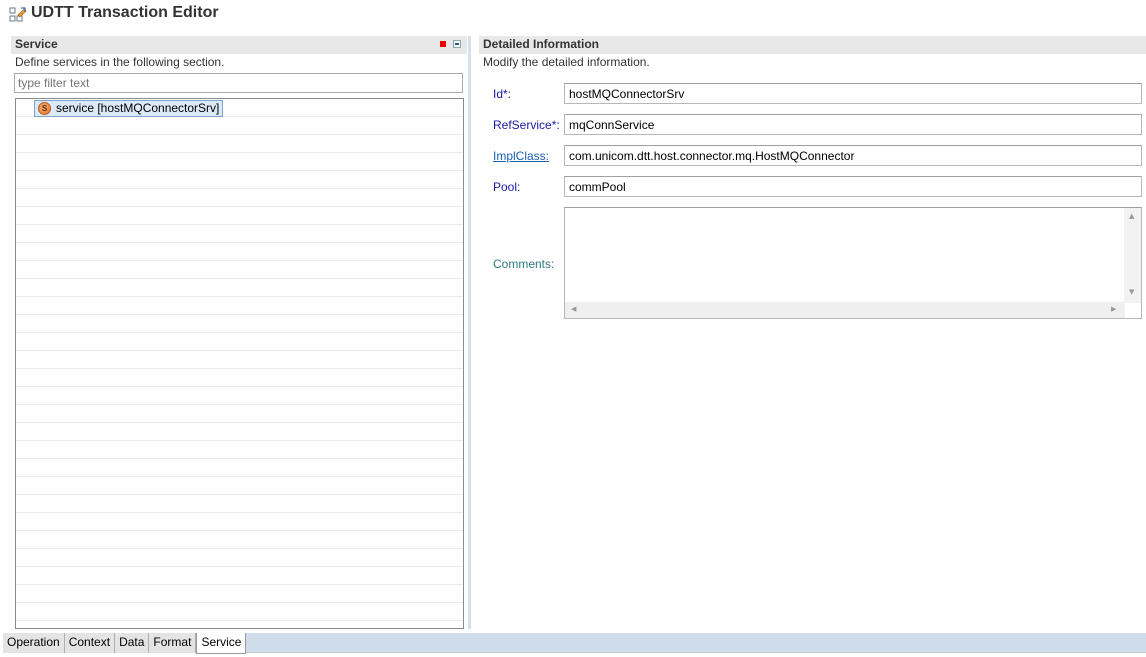  I want to click on scroll-left-icon: ◀, so click(573, 309).